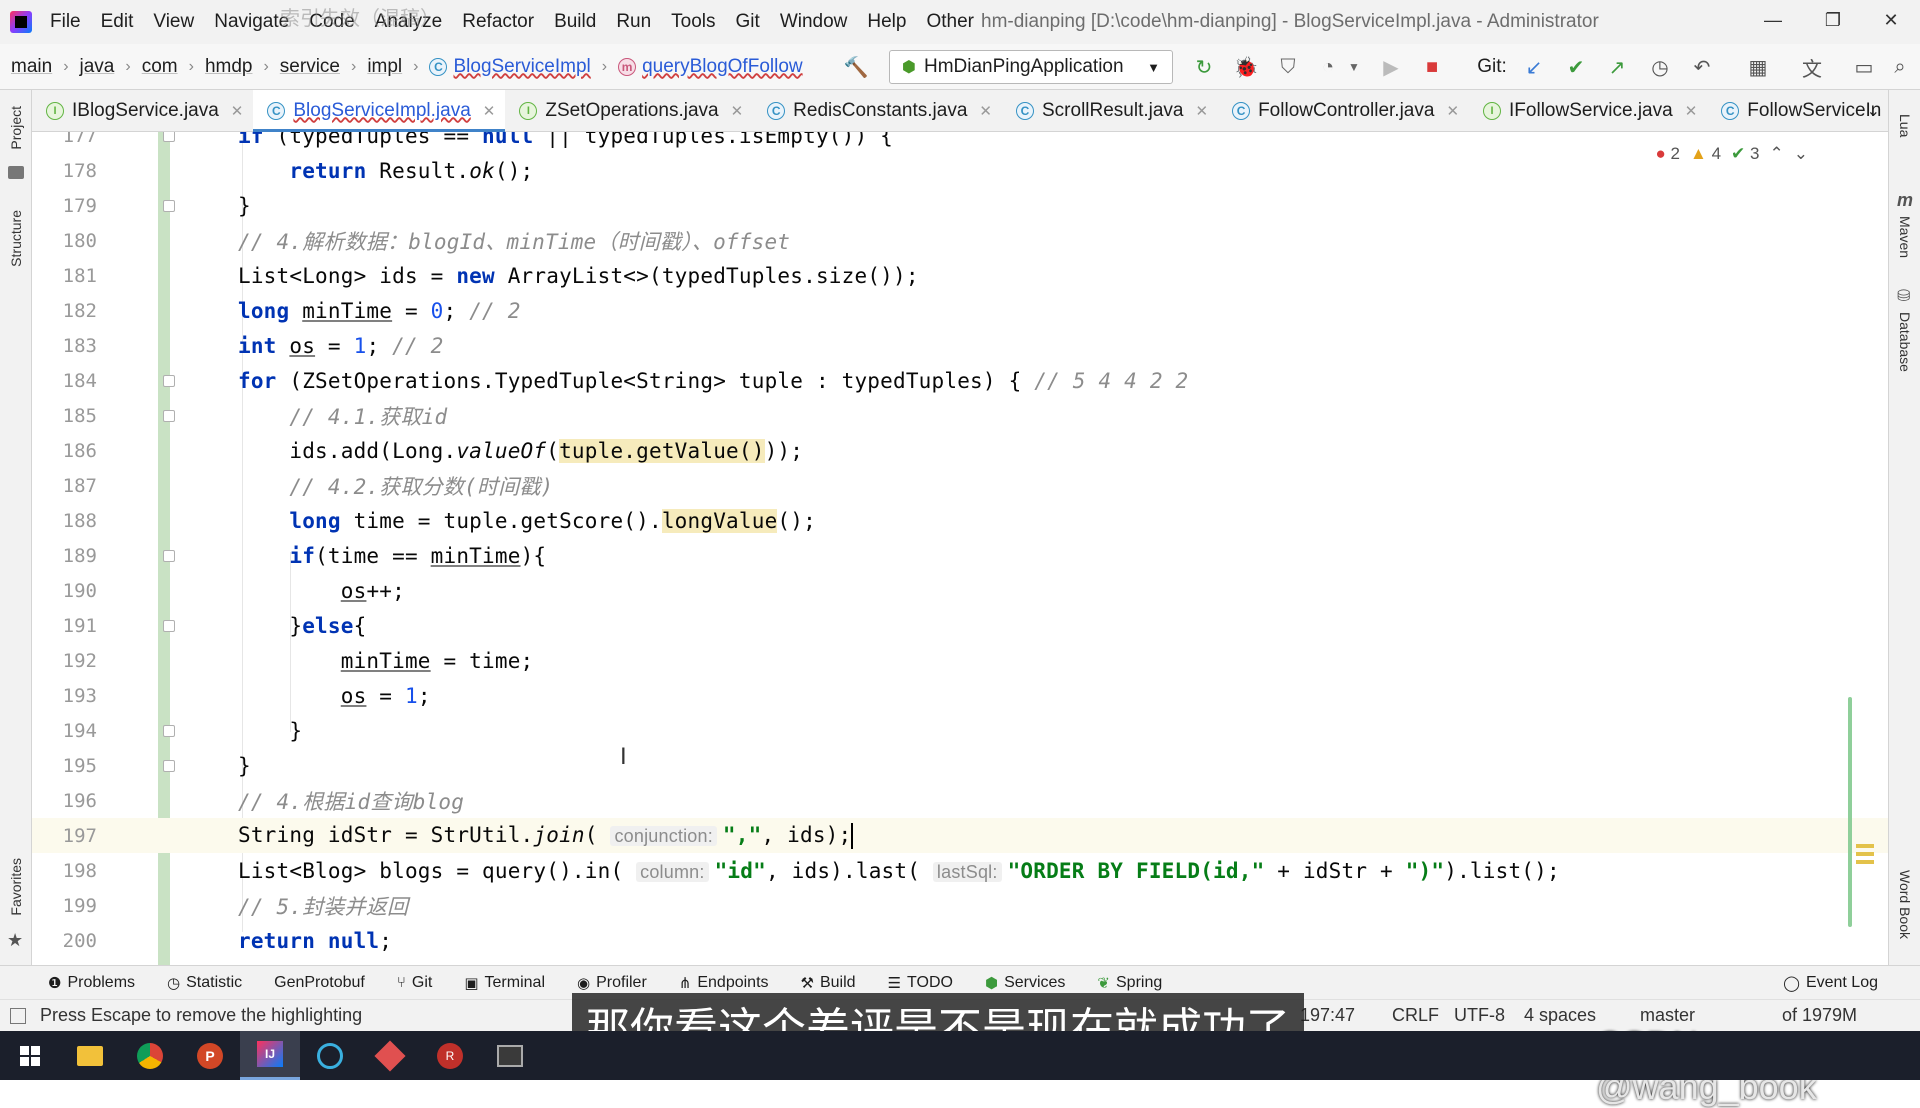 The width and height of the screenshot is (1920, 1108). What do you see at coordinates (1432, 67) in the screenshot?
I see `stop-icon: ■` at bounding box center [1432, 67].